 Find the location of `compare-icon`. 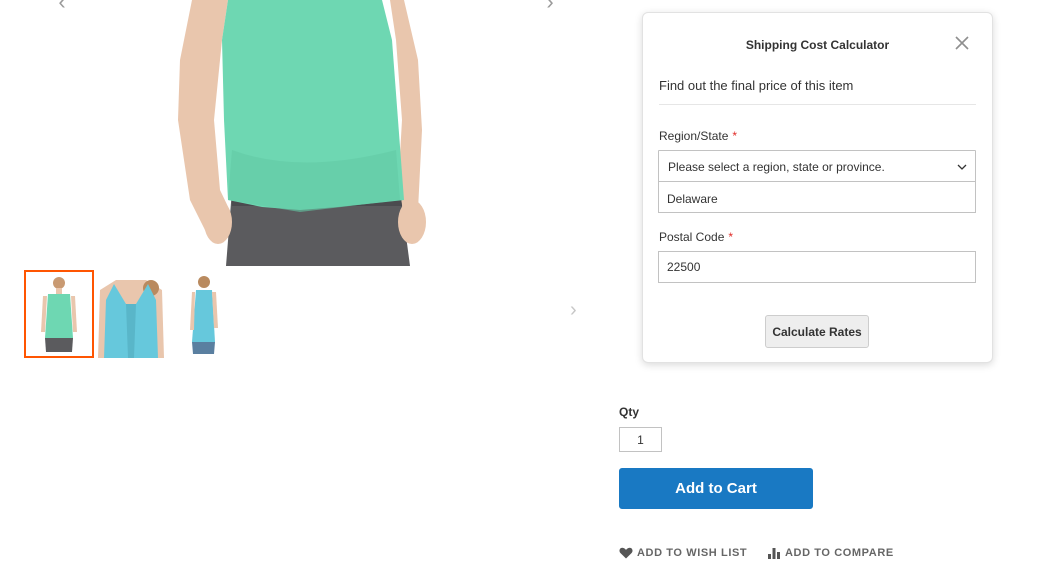

compare-icon is located at coordinates (774, 553).